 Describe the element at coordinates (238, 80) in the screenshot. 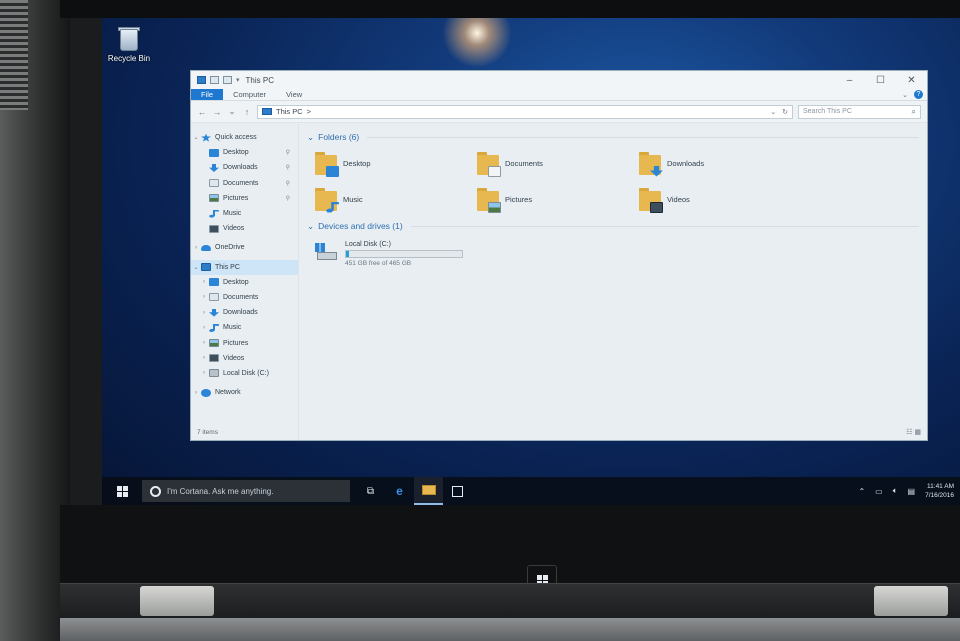

I see `customize-toolbar-chevron-icon: ▾` at that location.